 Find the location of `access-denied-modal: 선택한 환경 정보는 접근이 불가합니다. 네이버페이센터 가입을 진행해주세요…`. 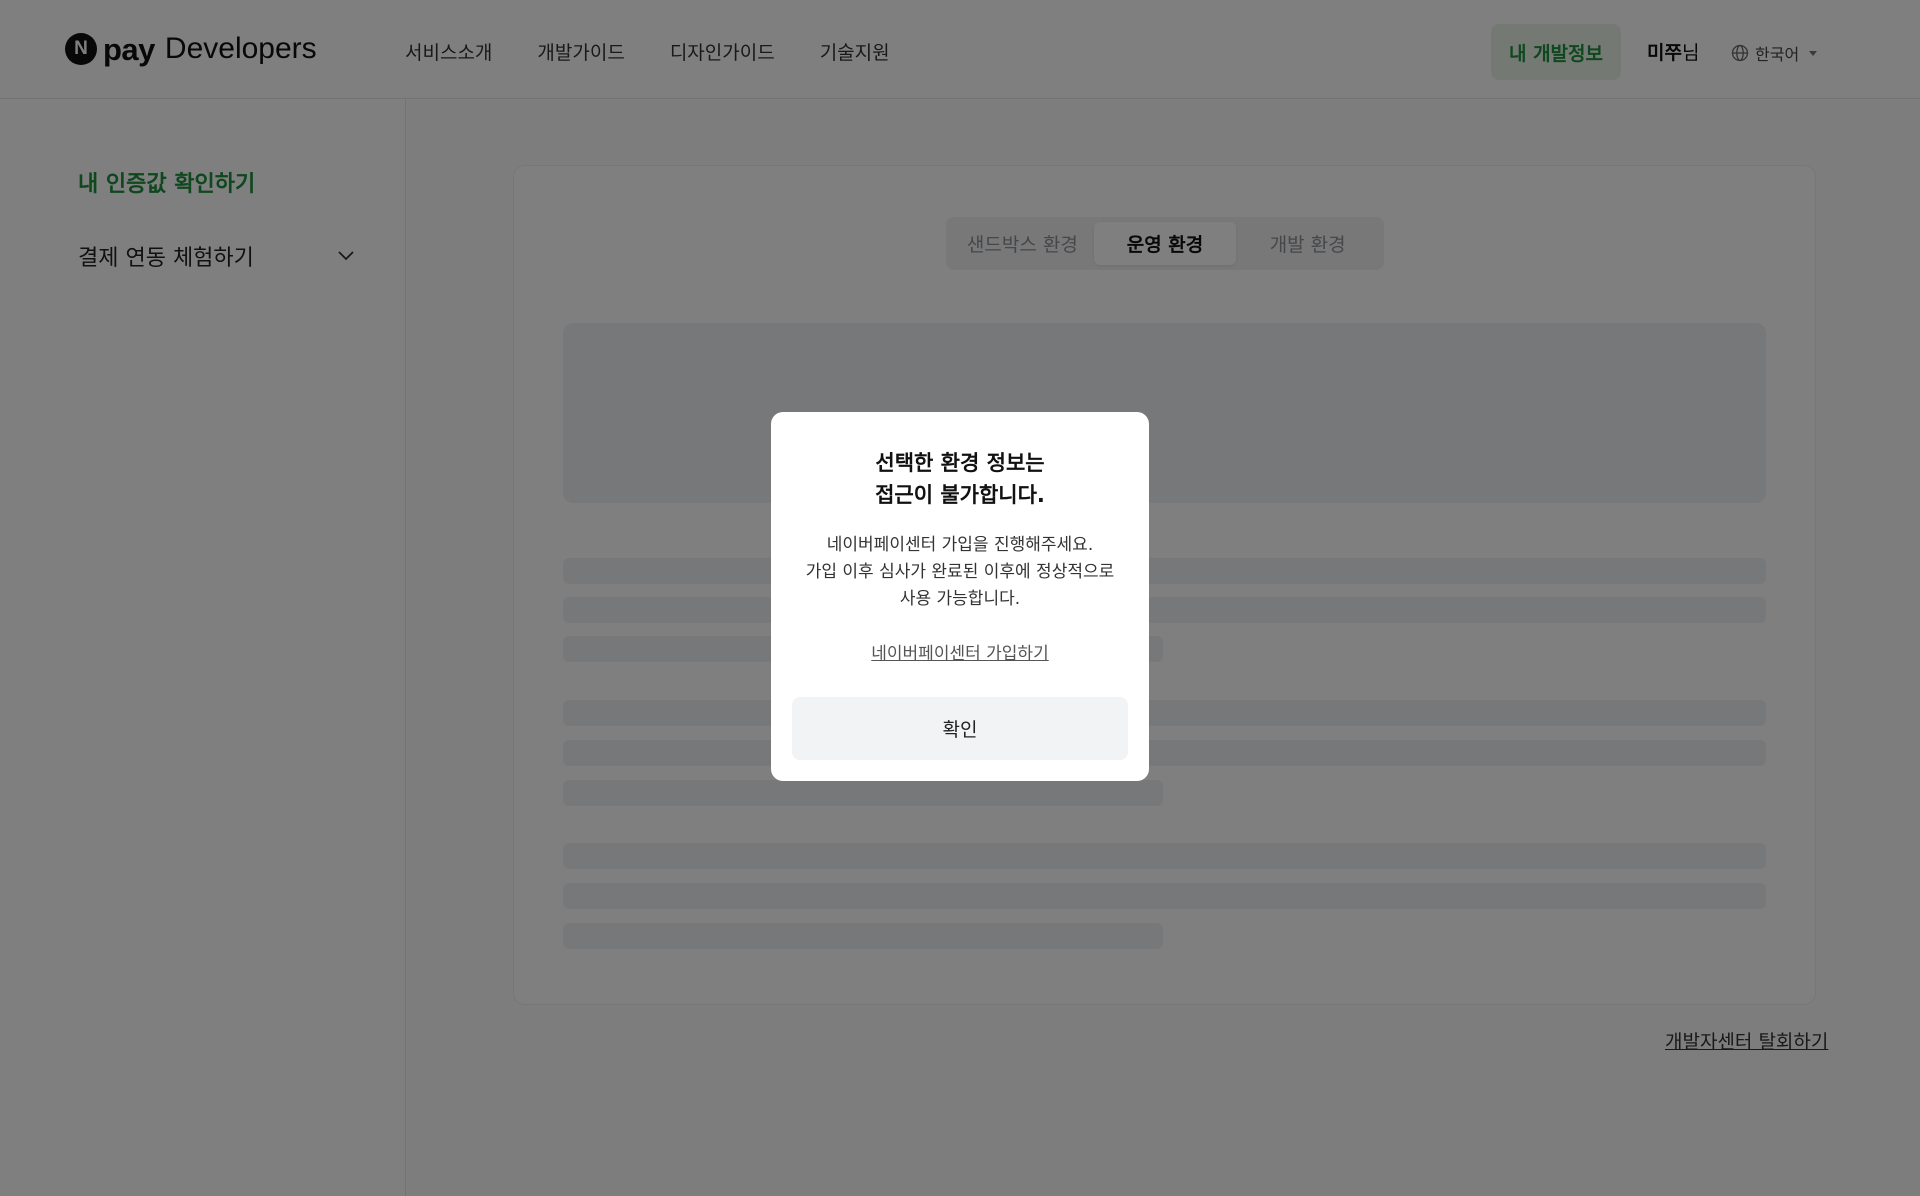

access-denied-modal: 선택한 환경 정보는 접근이 불가합니다. 네이버페이센터 가입을 진행해주세요… is located at coordinates (960, 596).